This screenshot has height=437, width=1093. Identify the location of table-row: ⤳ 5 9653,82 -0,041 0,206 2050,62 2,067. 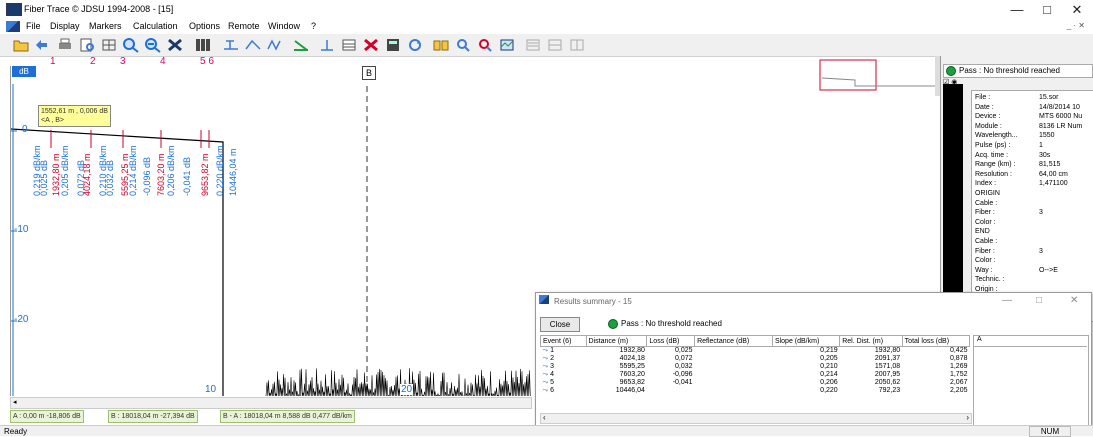
(755, 383).